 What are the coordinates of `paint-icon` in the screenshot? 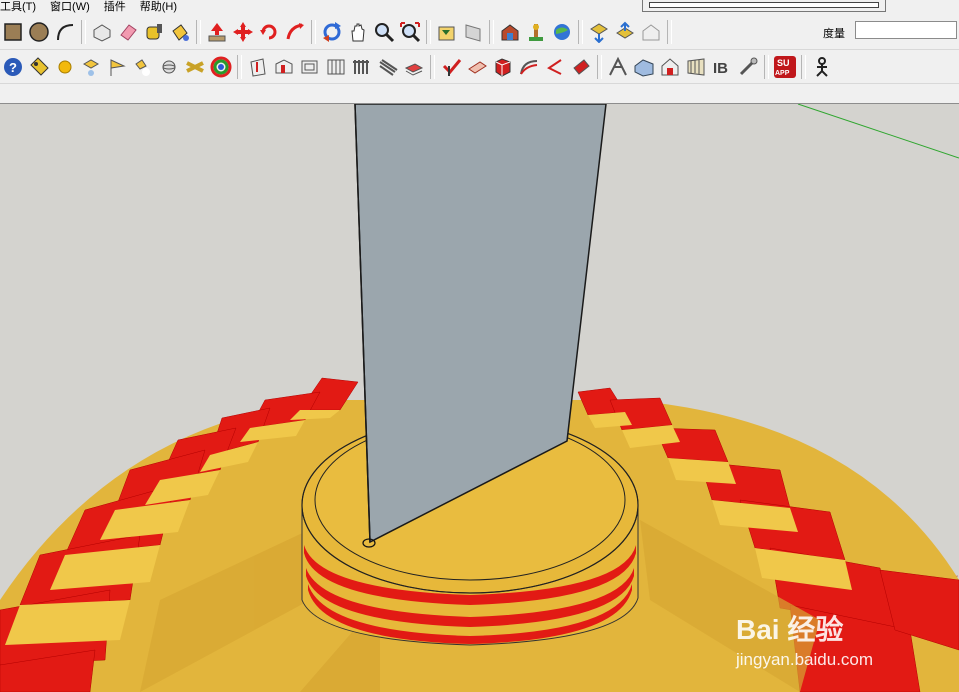 It's located at (581, 67).